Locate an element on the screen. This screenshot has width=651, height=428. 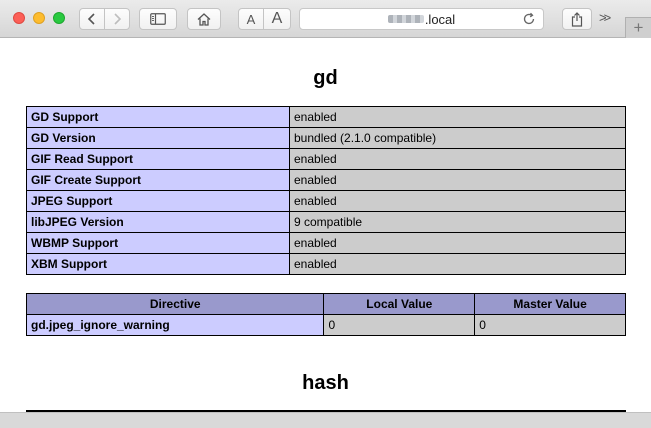
browser-toolbar: A A .local >> + is located at coordinates (325, 19).